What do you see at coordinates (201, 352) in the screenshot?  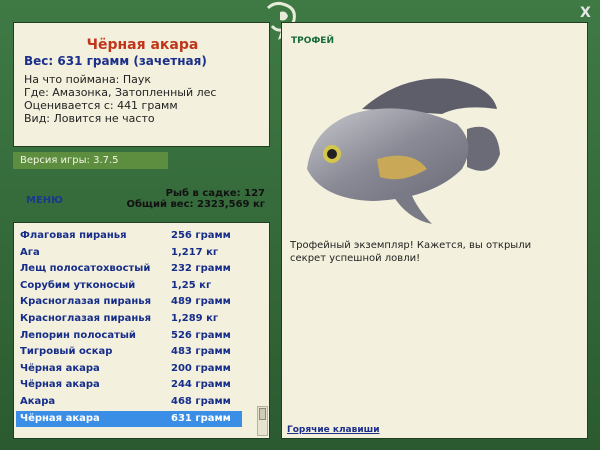 I see `catch-fish-weight: 483 грамм` at bounding box center [201, 352].